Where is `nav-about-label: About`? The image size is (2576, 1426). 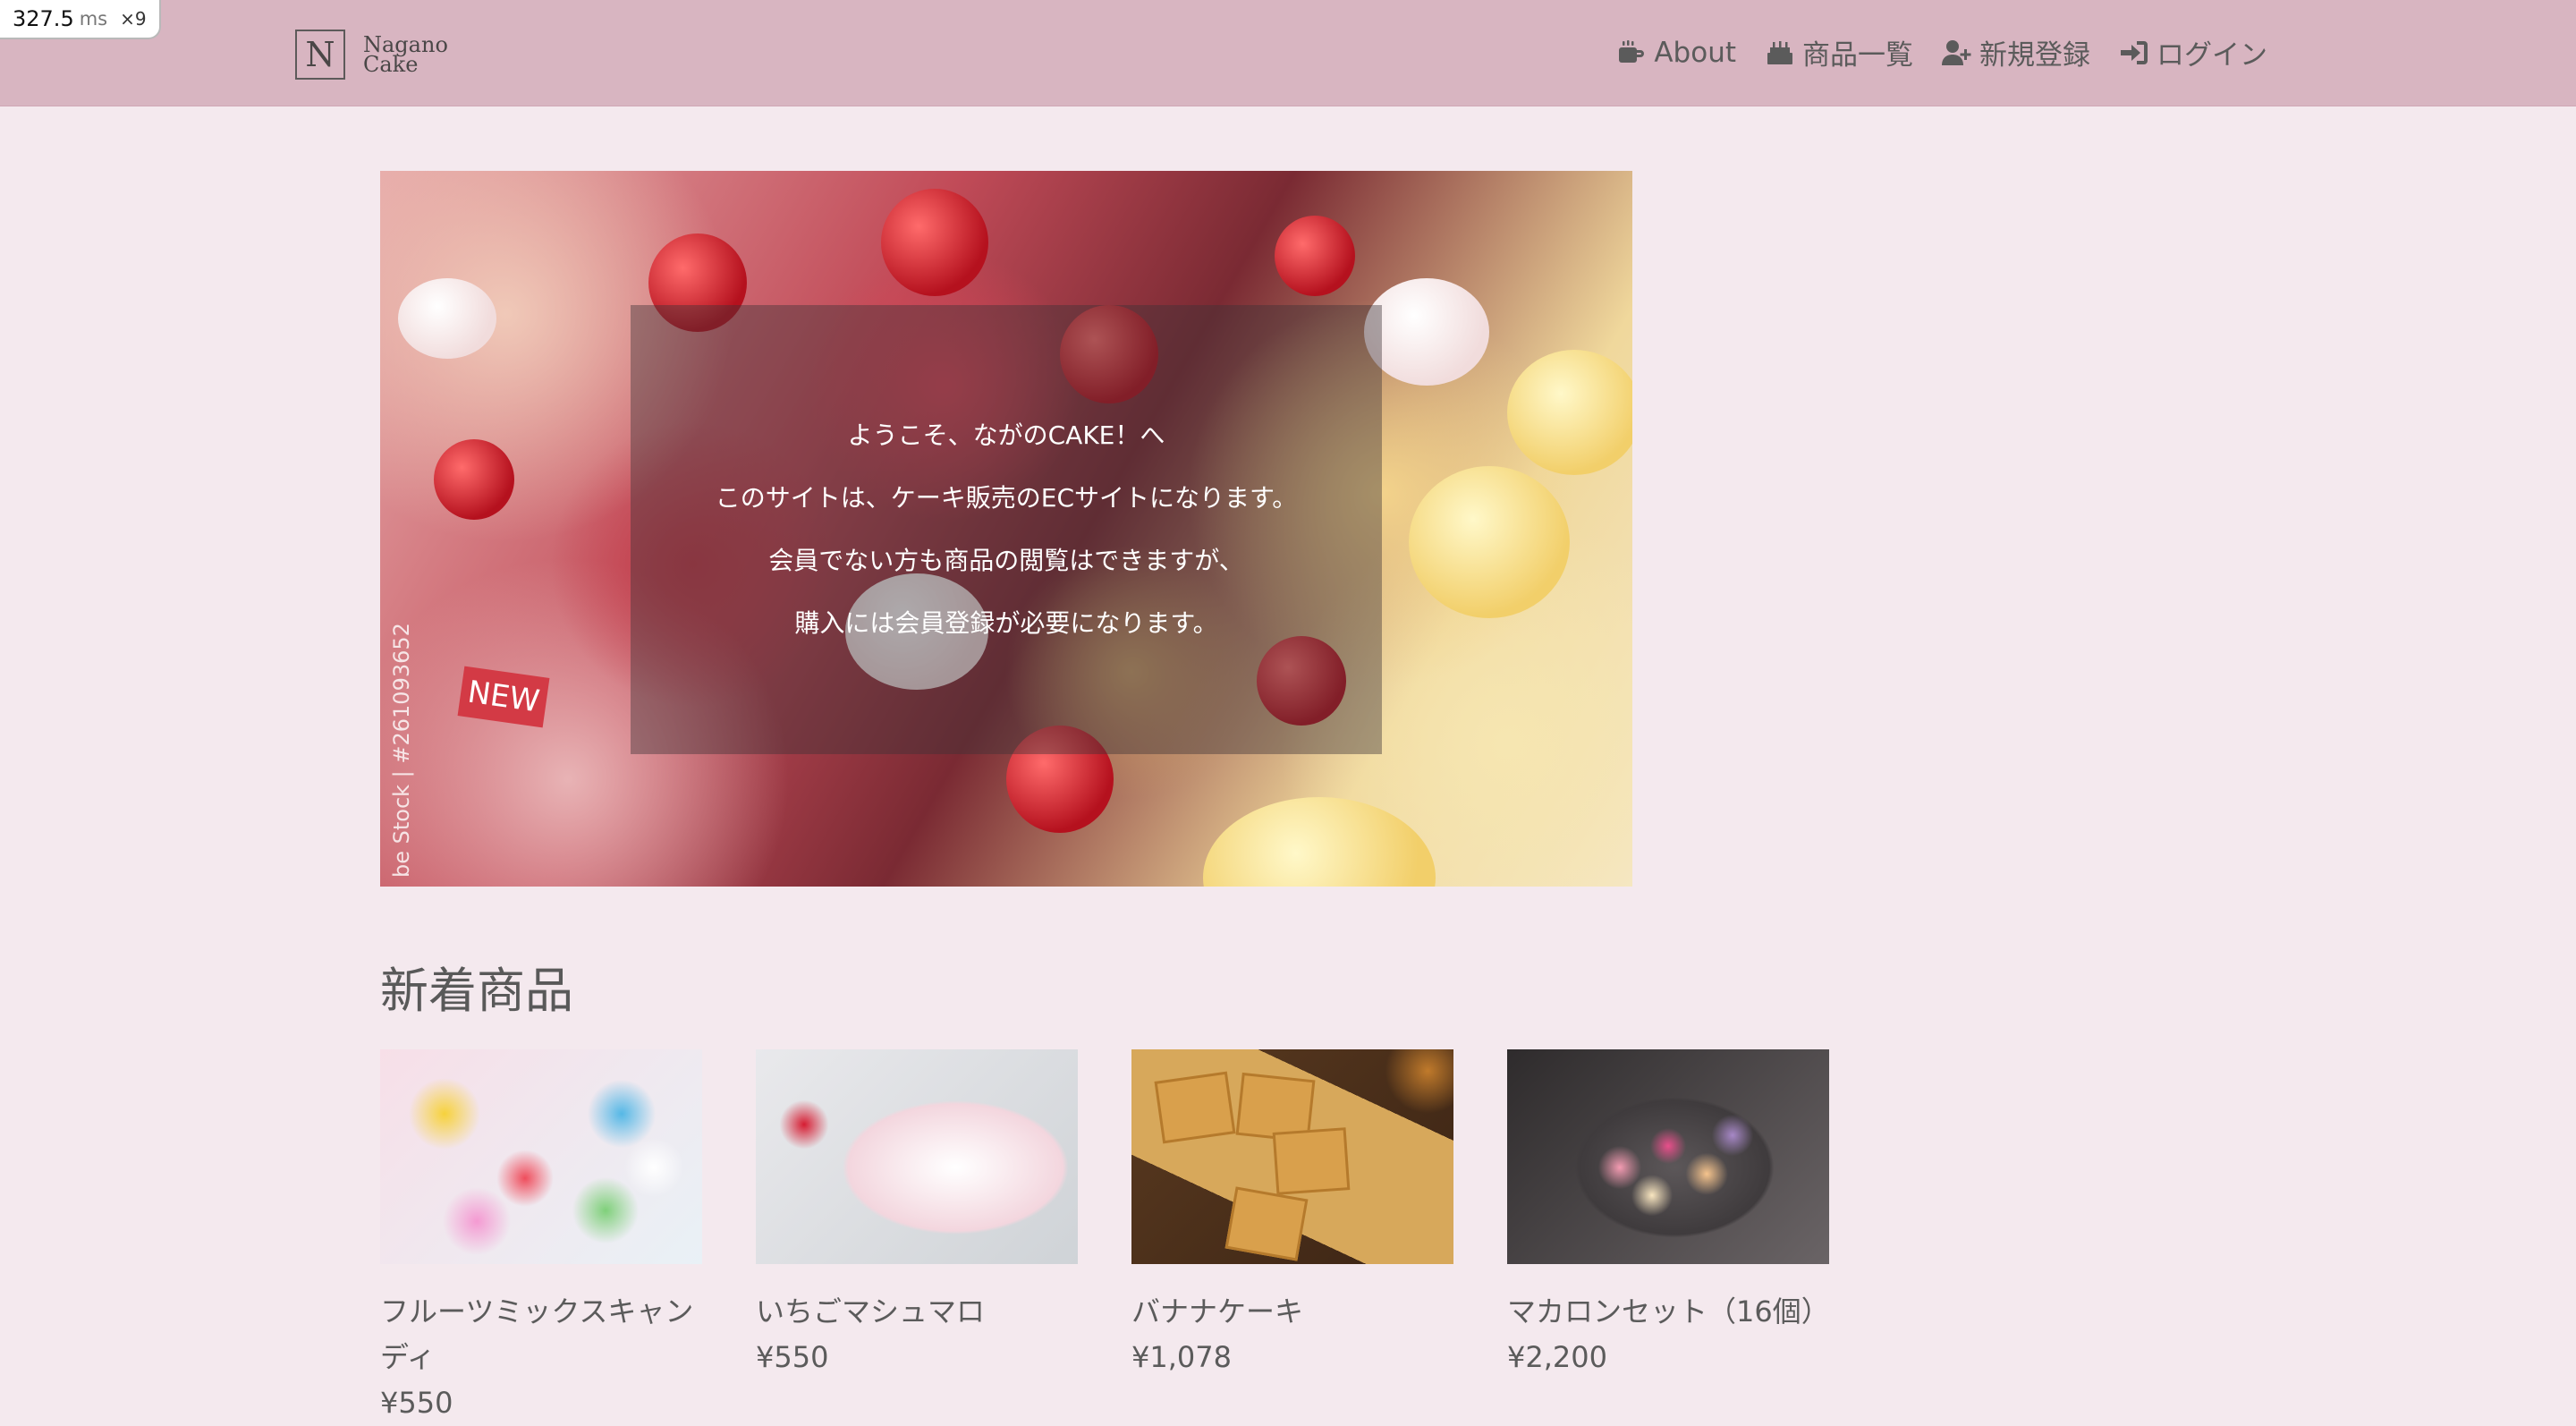 nav-about-label: About is located at coordinates (1695, 53).